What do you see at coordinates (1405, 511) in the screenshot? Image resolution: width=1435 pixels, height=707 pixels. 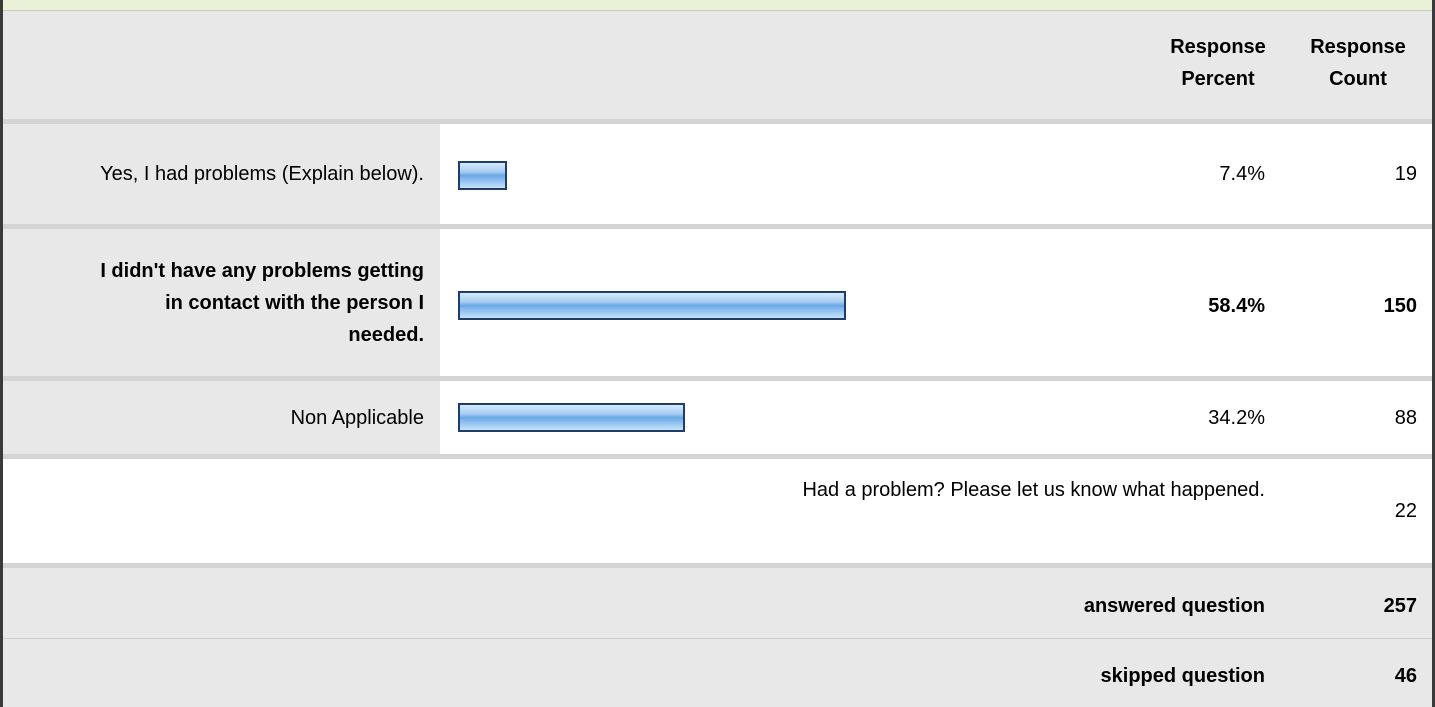 I see `open-text-count: 22` at bounding box center [1405, 511].